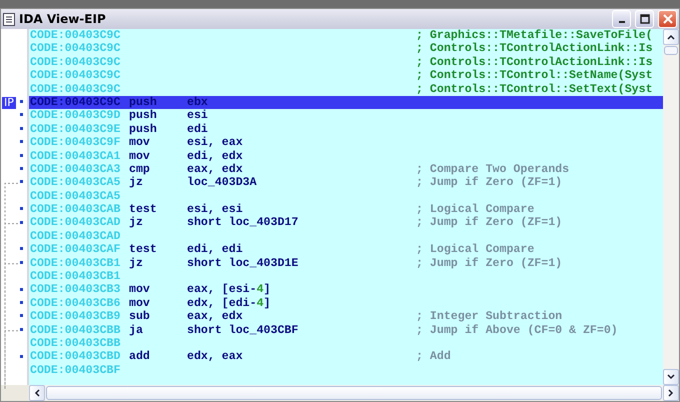  What do you see at coordinates (198, 116) in the screenshot?
I see `operands: esi` at bounding box center [198, 116].